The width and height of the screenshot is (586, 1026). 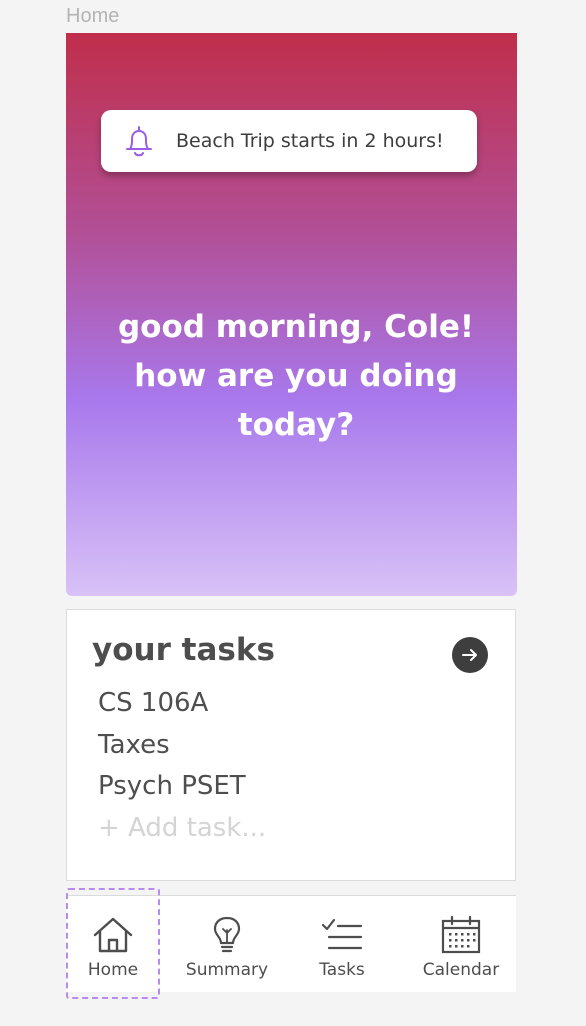 I want to click on frame-label: Home, so click(x=93, y=16).